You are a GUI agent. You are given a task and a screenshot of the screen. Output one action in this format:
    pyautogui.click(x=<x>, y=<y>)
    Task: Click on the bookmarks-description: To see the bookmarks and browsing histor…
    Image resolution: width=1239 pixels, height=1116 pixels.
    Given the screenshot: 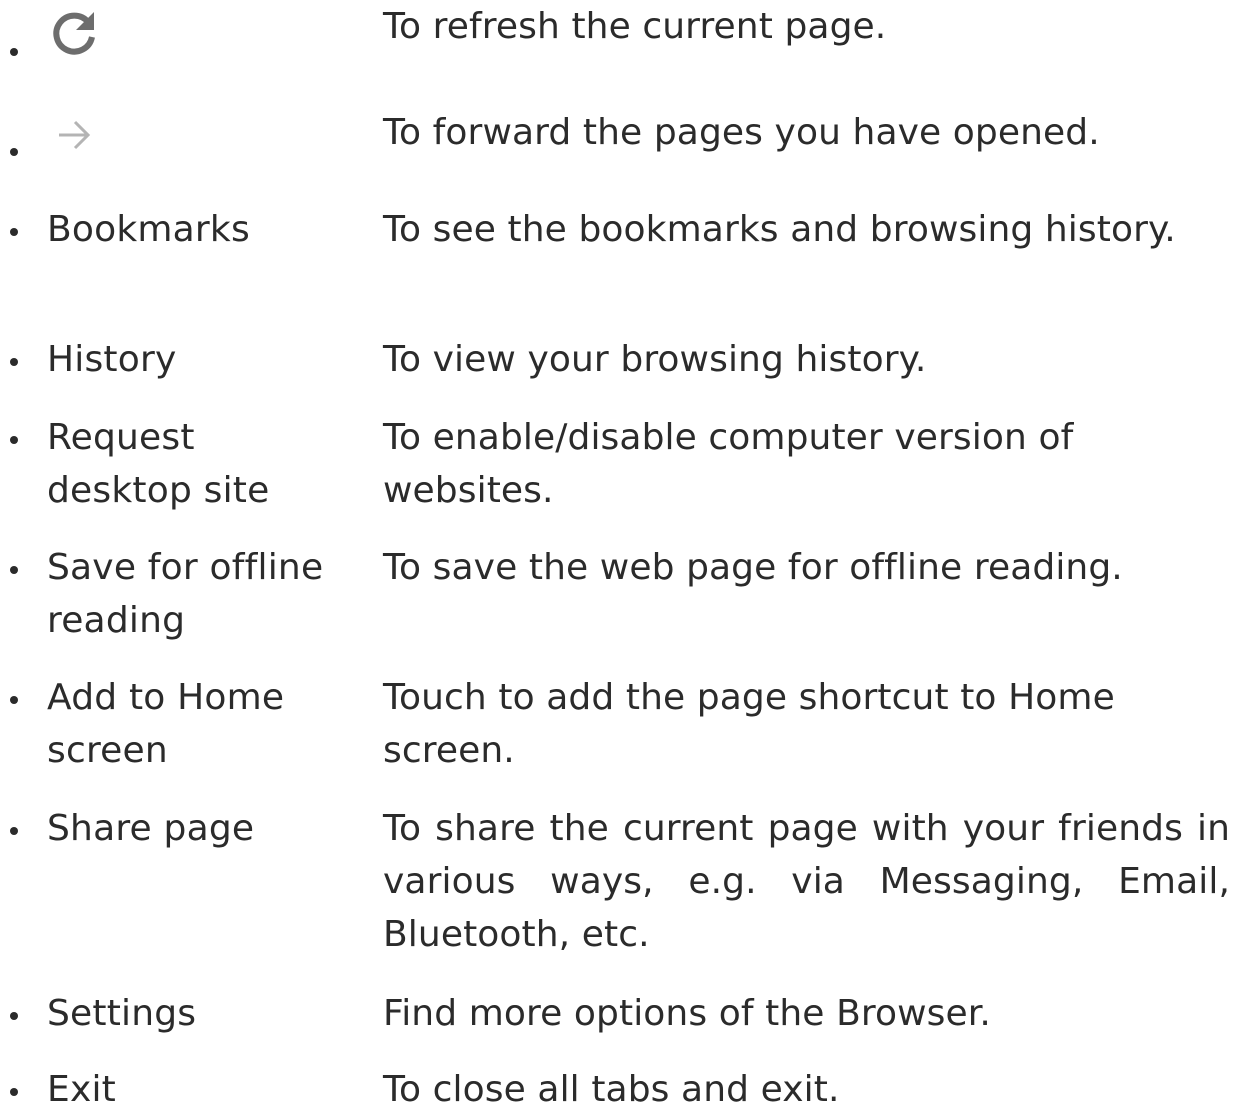 What is the action you would take?
    pyautogui.click(x=779, y=229)
    